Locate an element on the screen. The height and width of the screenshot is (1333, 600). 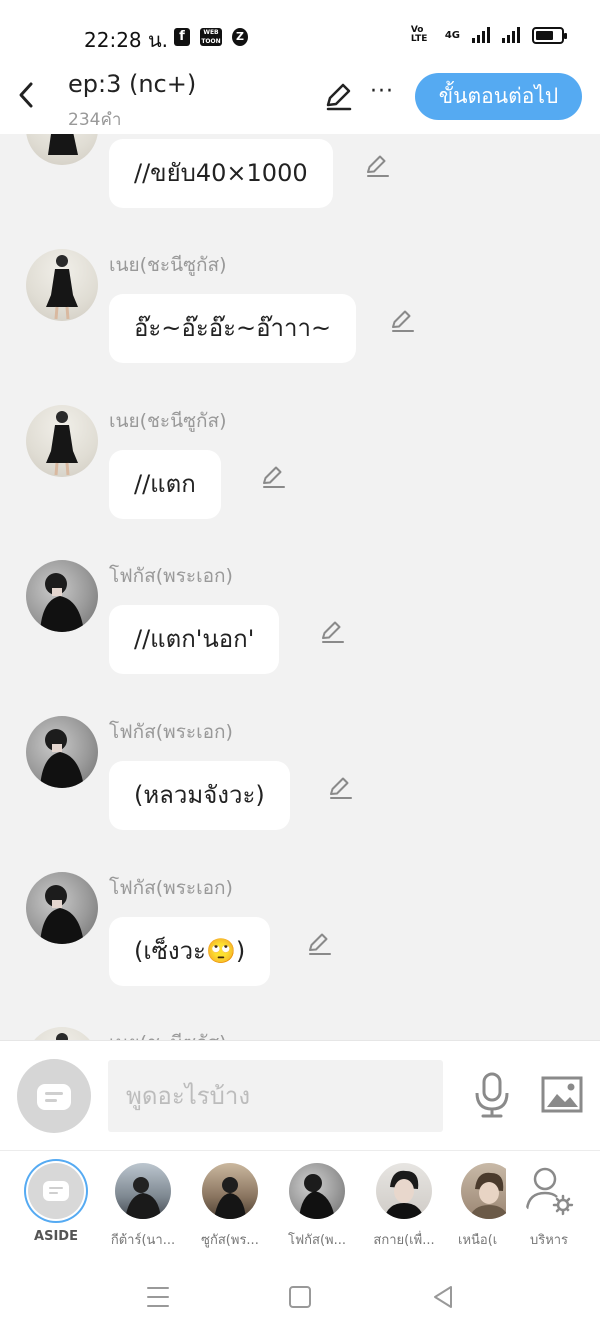
message-bubble: //แตก is located at coordinates (165, 484).